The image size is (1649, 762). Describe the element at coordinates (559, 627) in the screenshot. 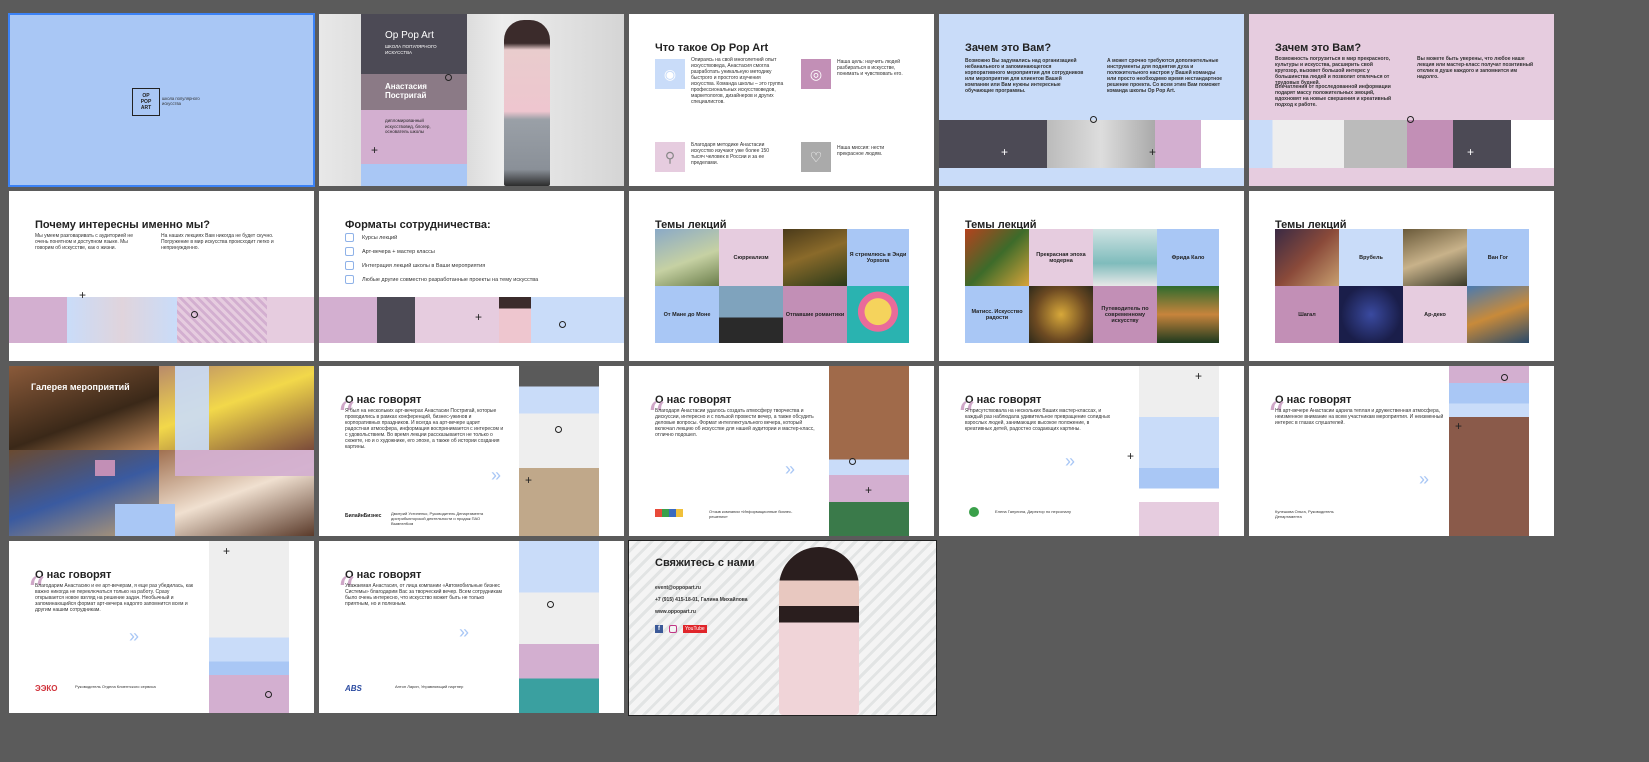

I see `brushes-photo` at that location.